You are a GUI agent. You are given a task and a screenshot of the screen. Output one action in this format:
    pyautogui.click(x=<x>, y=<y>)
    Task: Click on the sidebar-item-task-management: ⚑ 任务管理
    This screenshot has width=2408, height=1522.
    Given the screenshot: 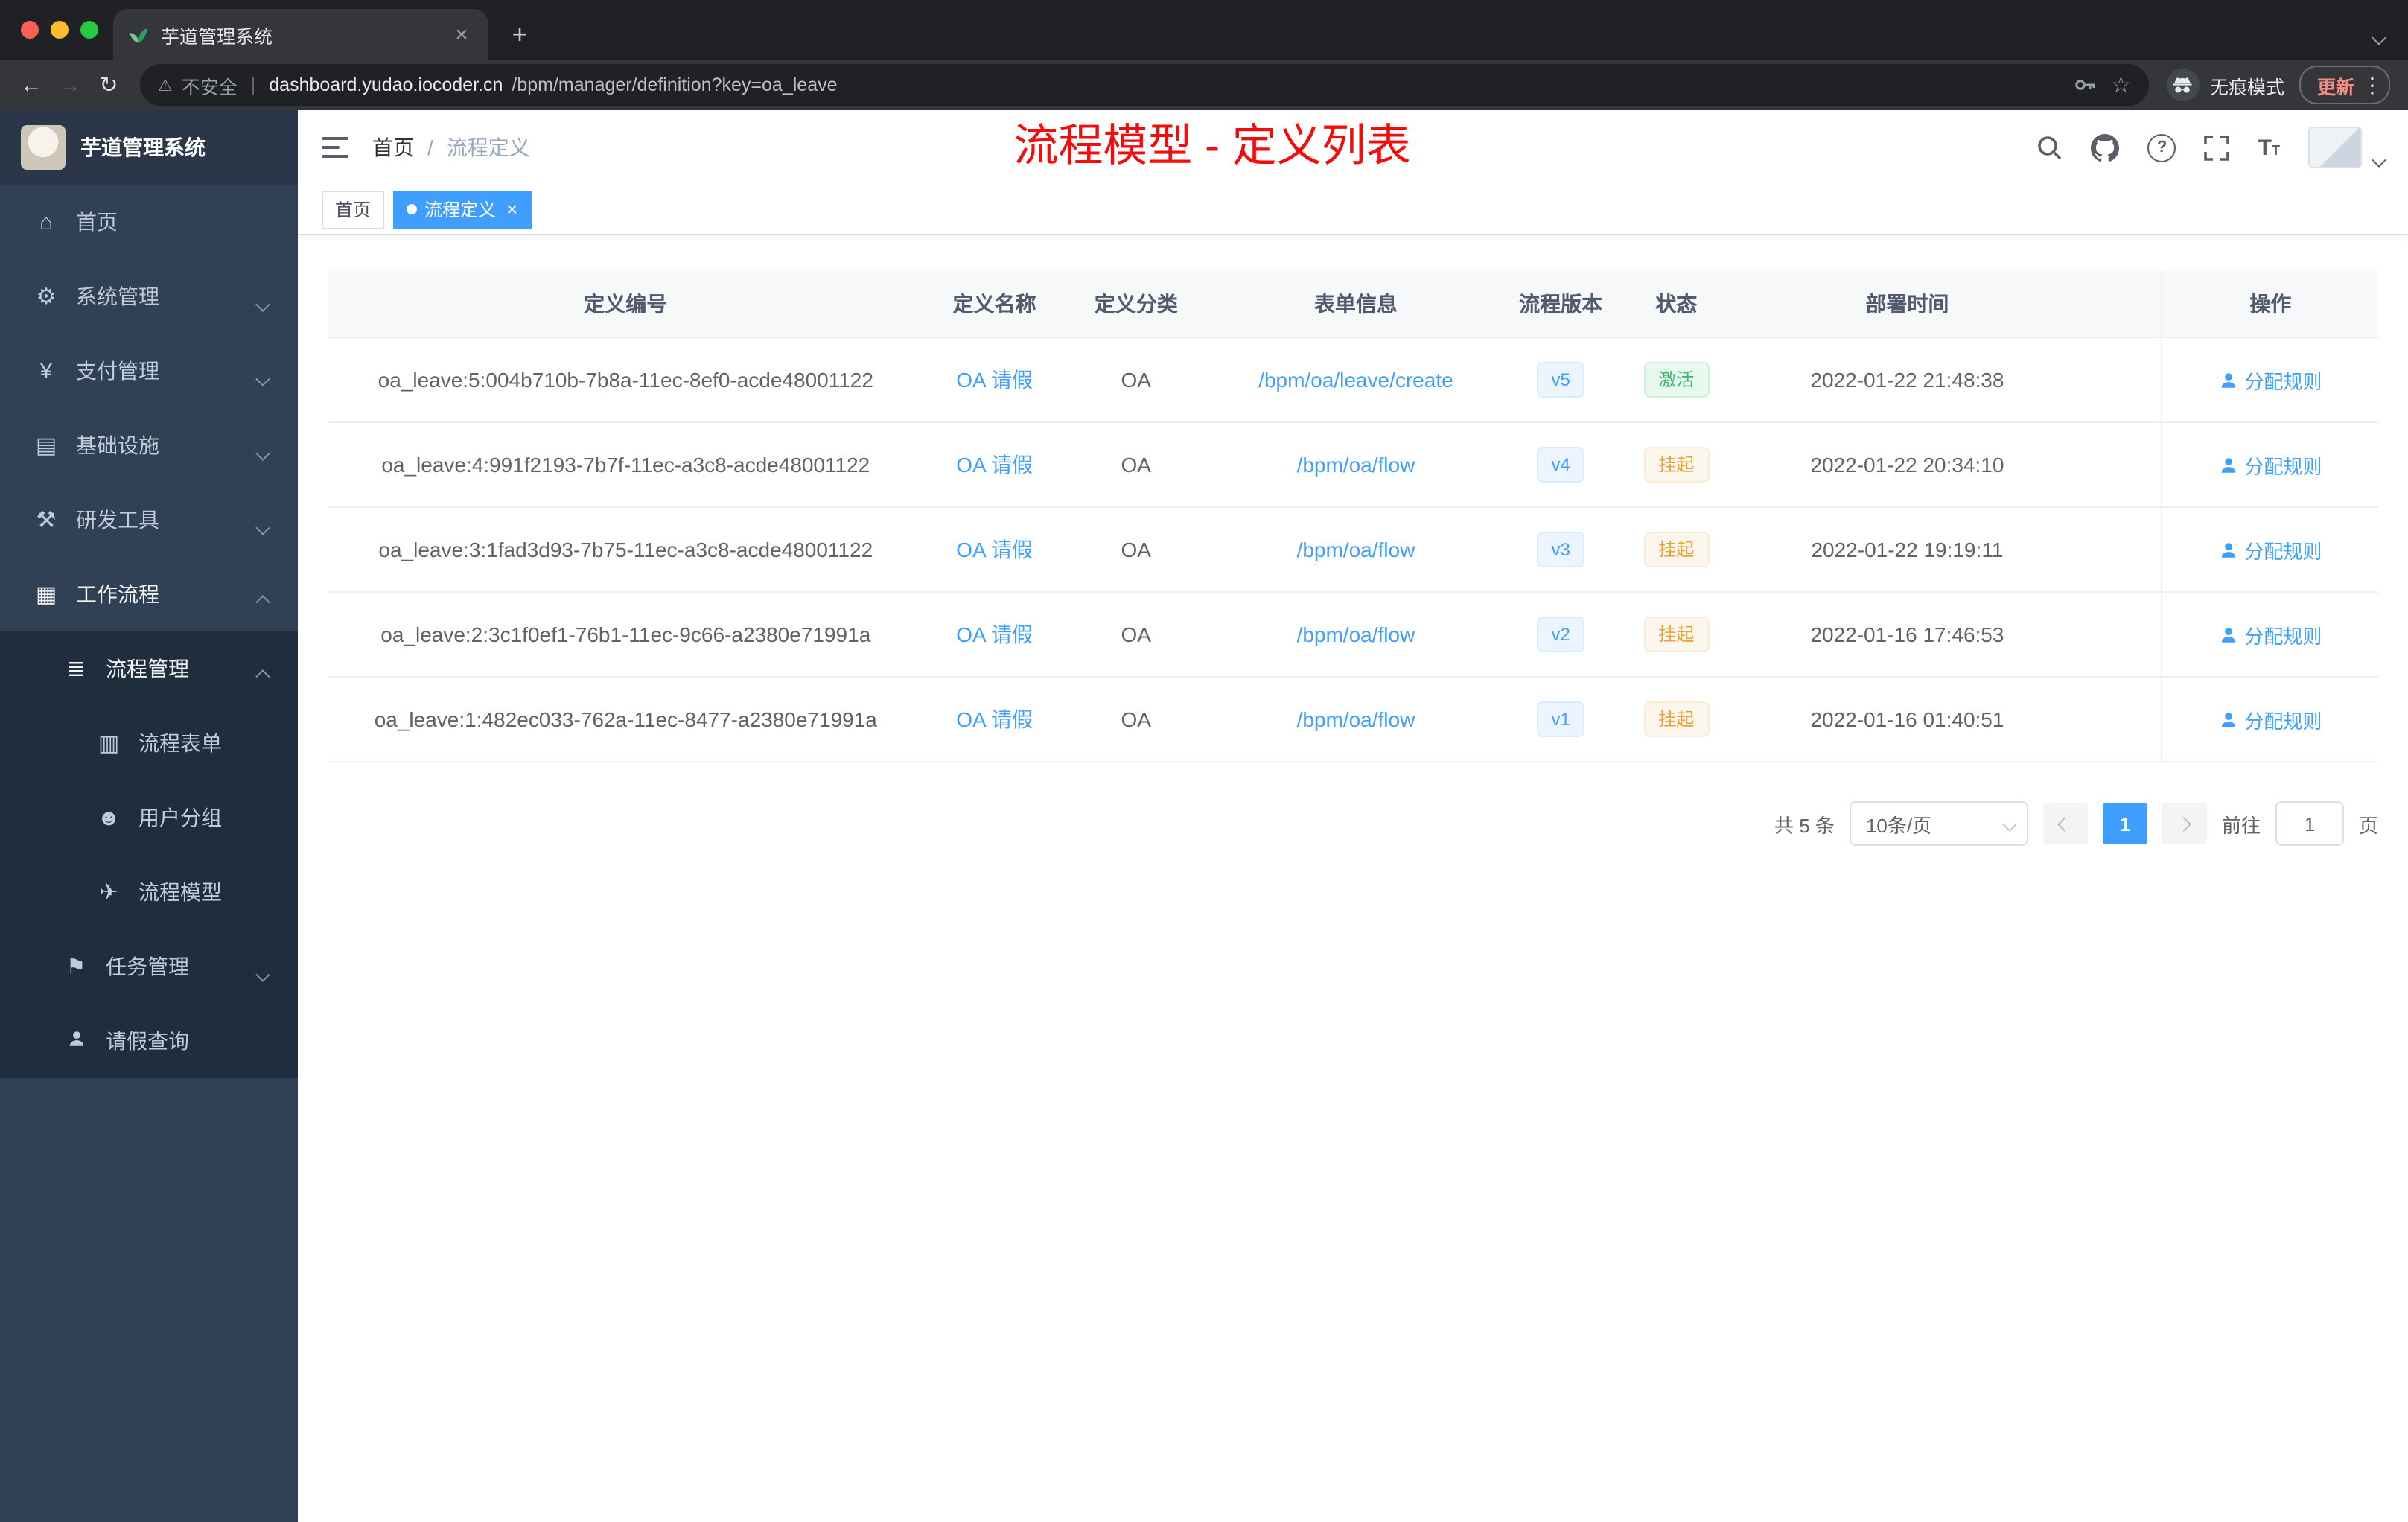 What is the action you would take?
    pyautogui.click(x=149, y=966)
    